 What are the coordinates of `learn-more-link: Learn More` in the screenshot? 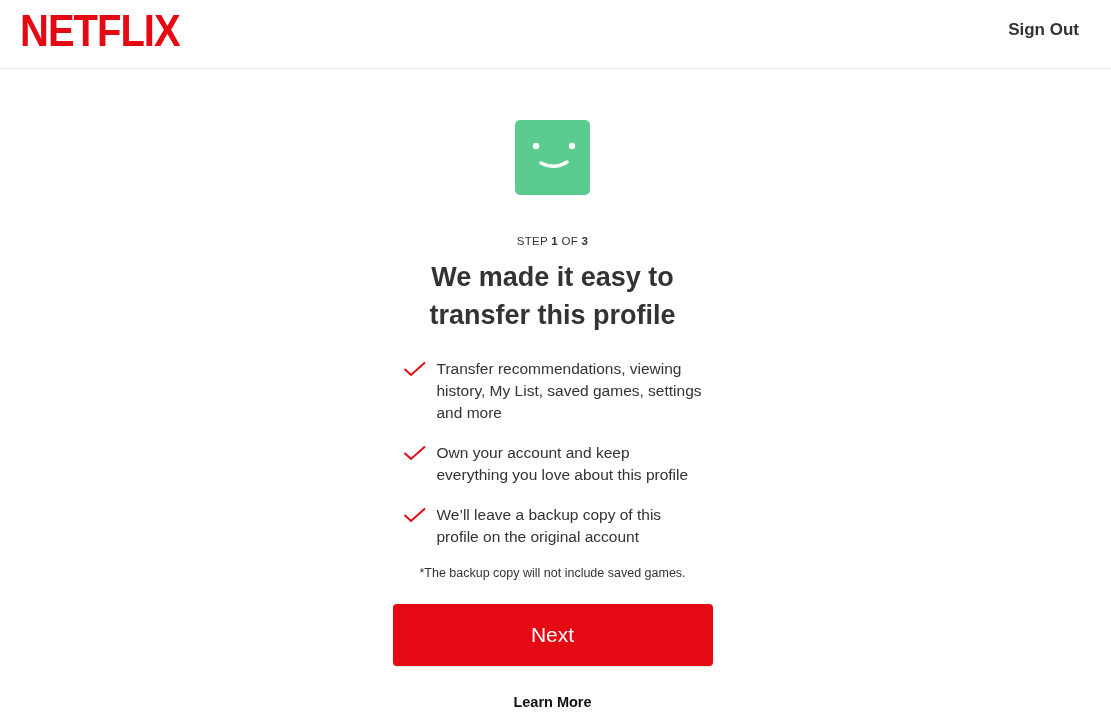 It's located at (552, 703).